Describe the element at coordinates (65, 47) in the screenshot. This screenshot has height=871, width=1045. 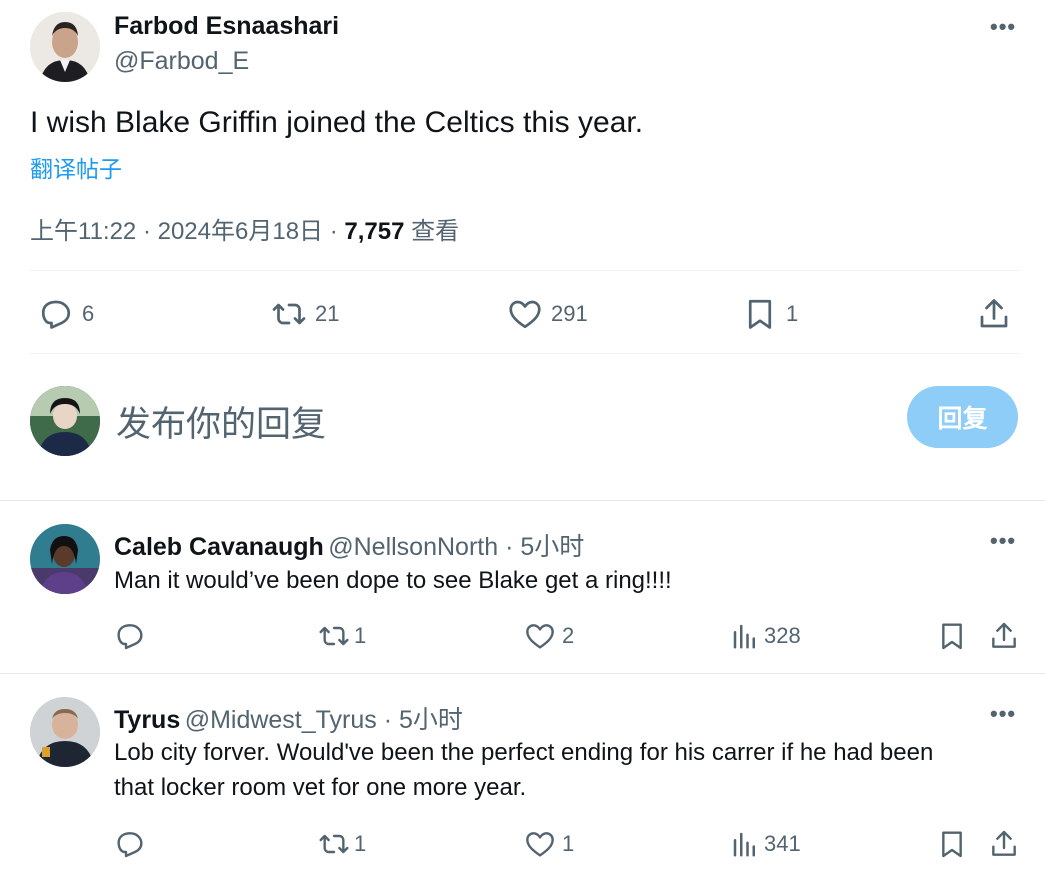
I see `author-avatar` at that location.